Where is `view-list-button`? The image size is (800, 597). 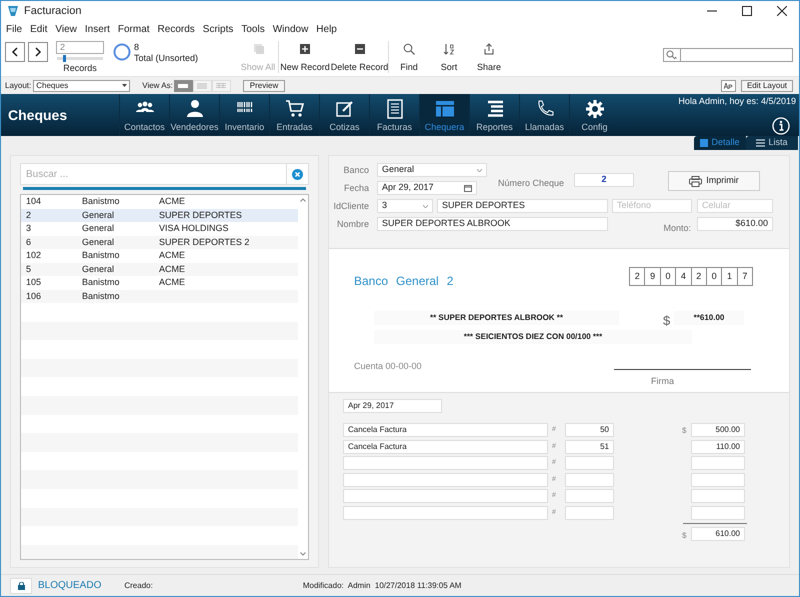
view-list-button is located at coordinates (202, 86).